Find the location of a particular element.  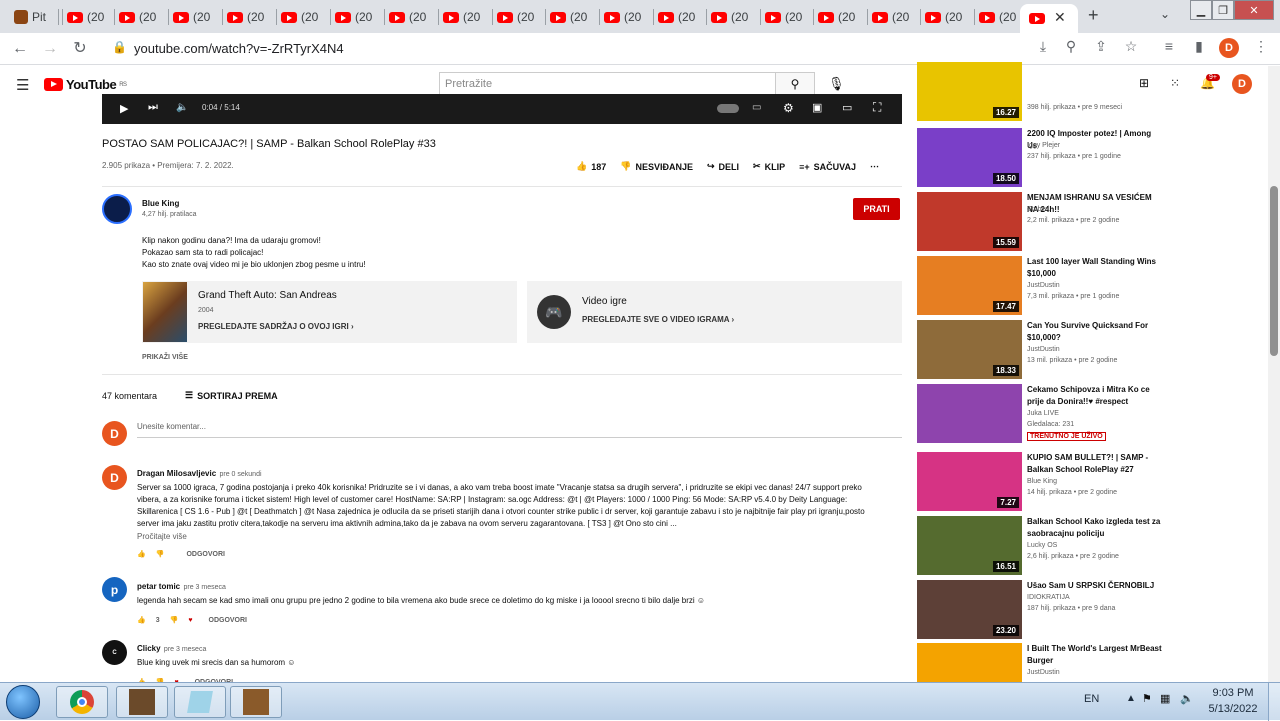

game-link: PREGLEDAJTE SADRŽAJ O OVOJ IGRI › is located at coordinates (276, 326).